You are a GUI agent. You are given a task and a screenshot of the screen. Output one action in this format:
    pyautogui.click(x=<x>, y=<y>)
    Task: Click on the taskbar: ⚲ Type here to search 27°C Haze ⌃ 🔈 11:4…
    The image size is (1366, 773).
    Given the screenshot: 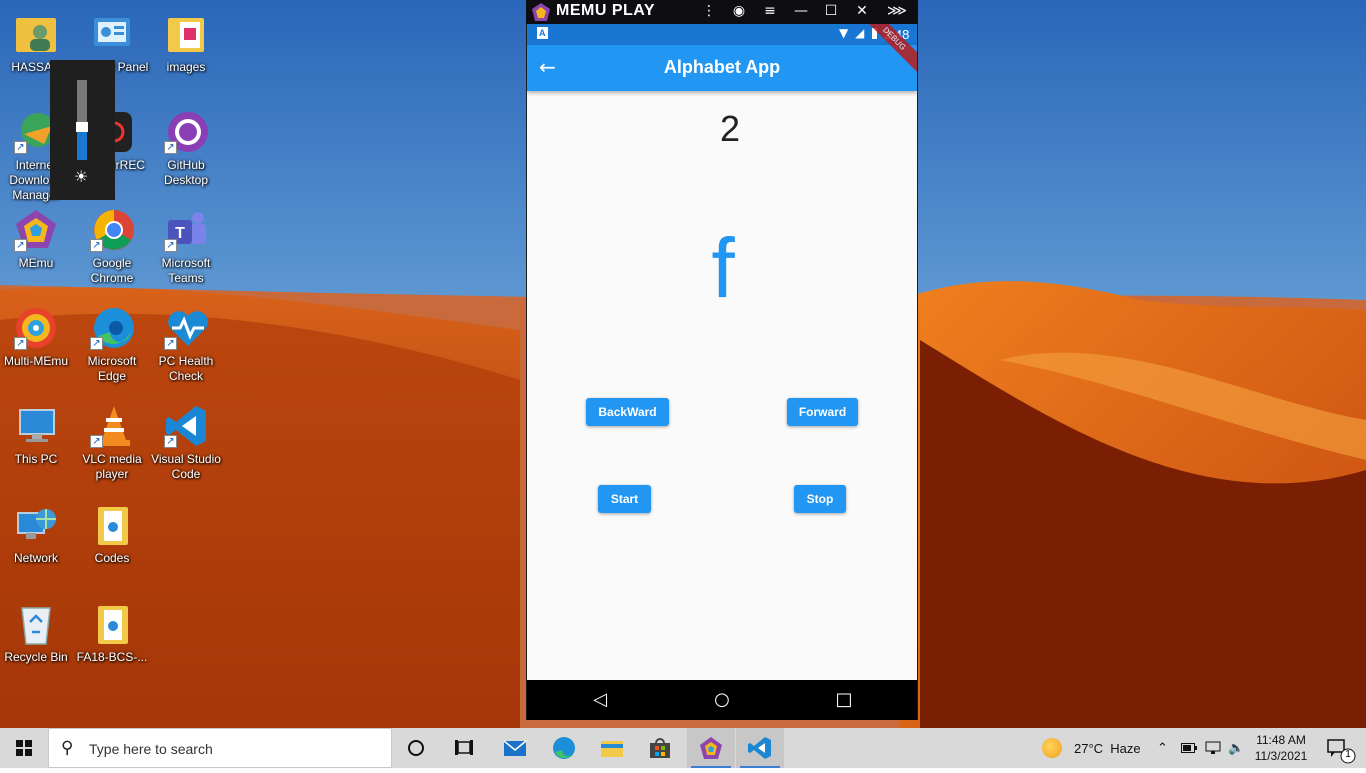 What is the action you would take?
    pyautogui.click(x=683, y=748)
    